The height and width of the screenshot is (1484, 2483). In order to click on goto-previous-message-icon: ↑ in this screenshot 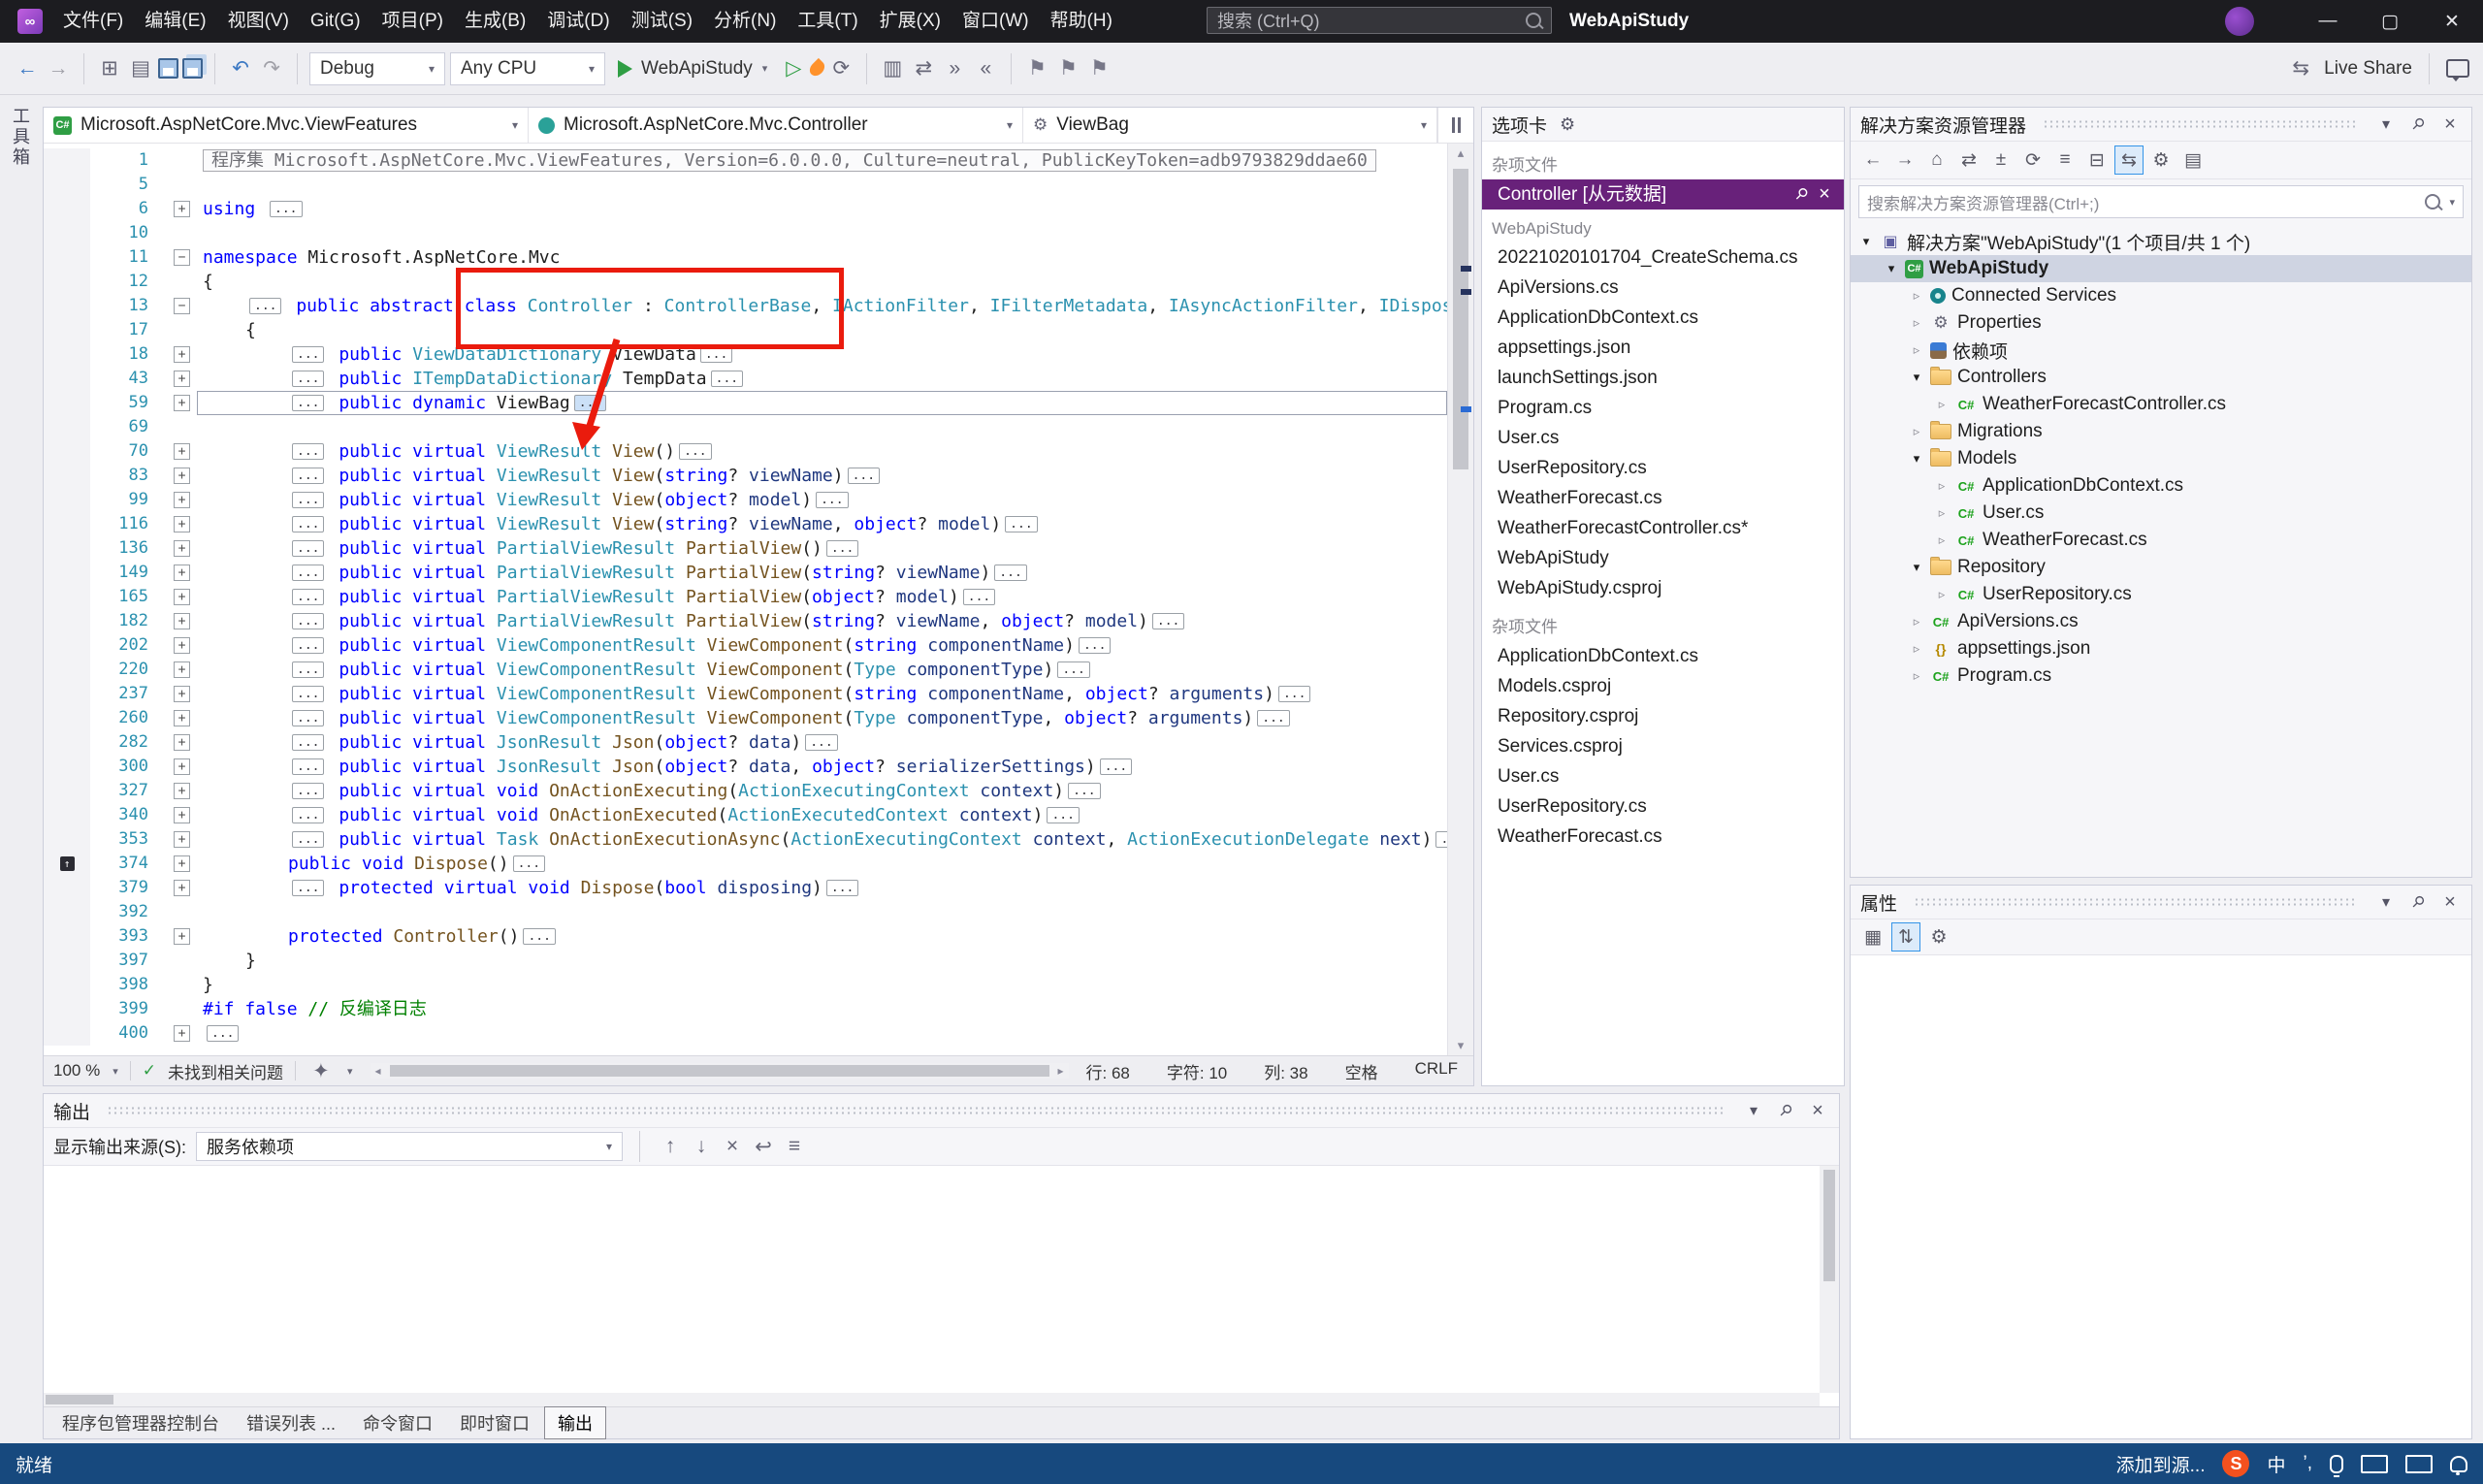, I will do `click(671, 1146)`.